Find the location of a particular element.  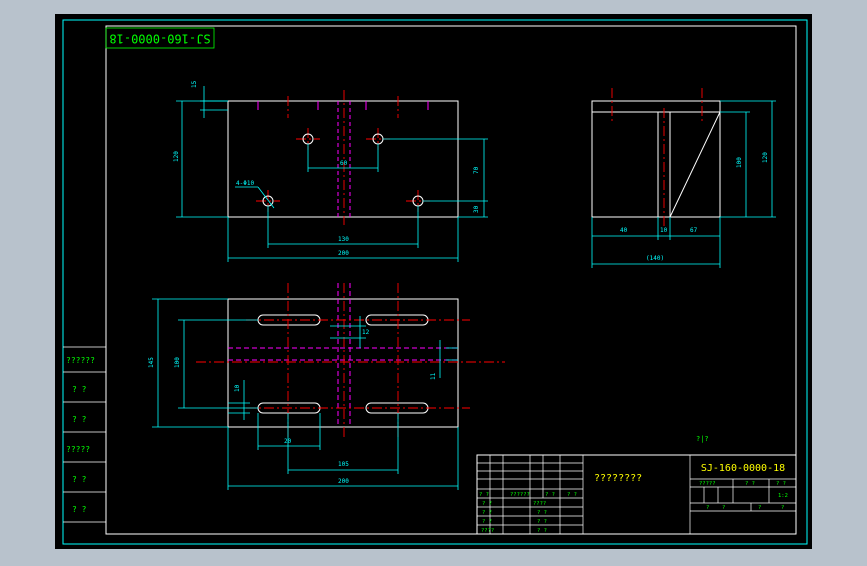

grid-cell: ???? is located at coordinates (539, 504).